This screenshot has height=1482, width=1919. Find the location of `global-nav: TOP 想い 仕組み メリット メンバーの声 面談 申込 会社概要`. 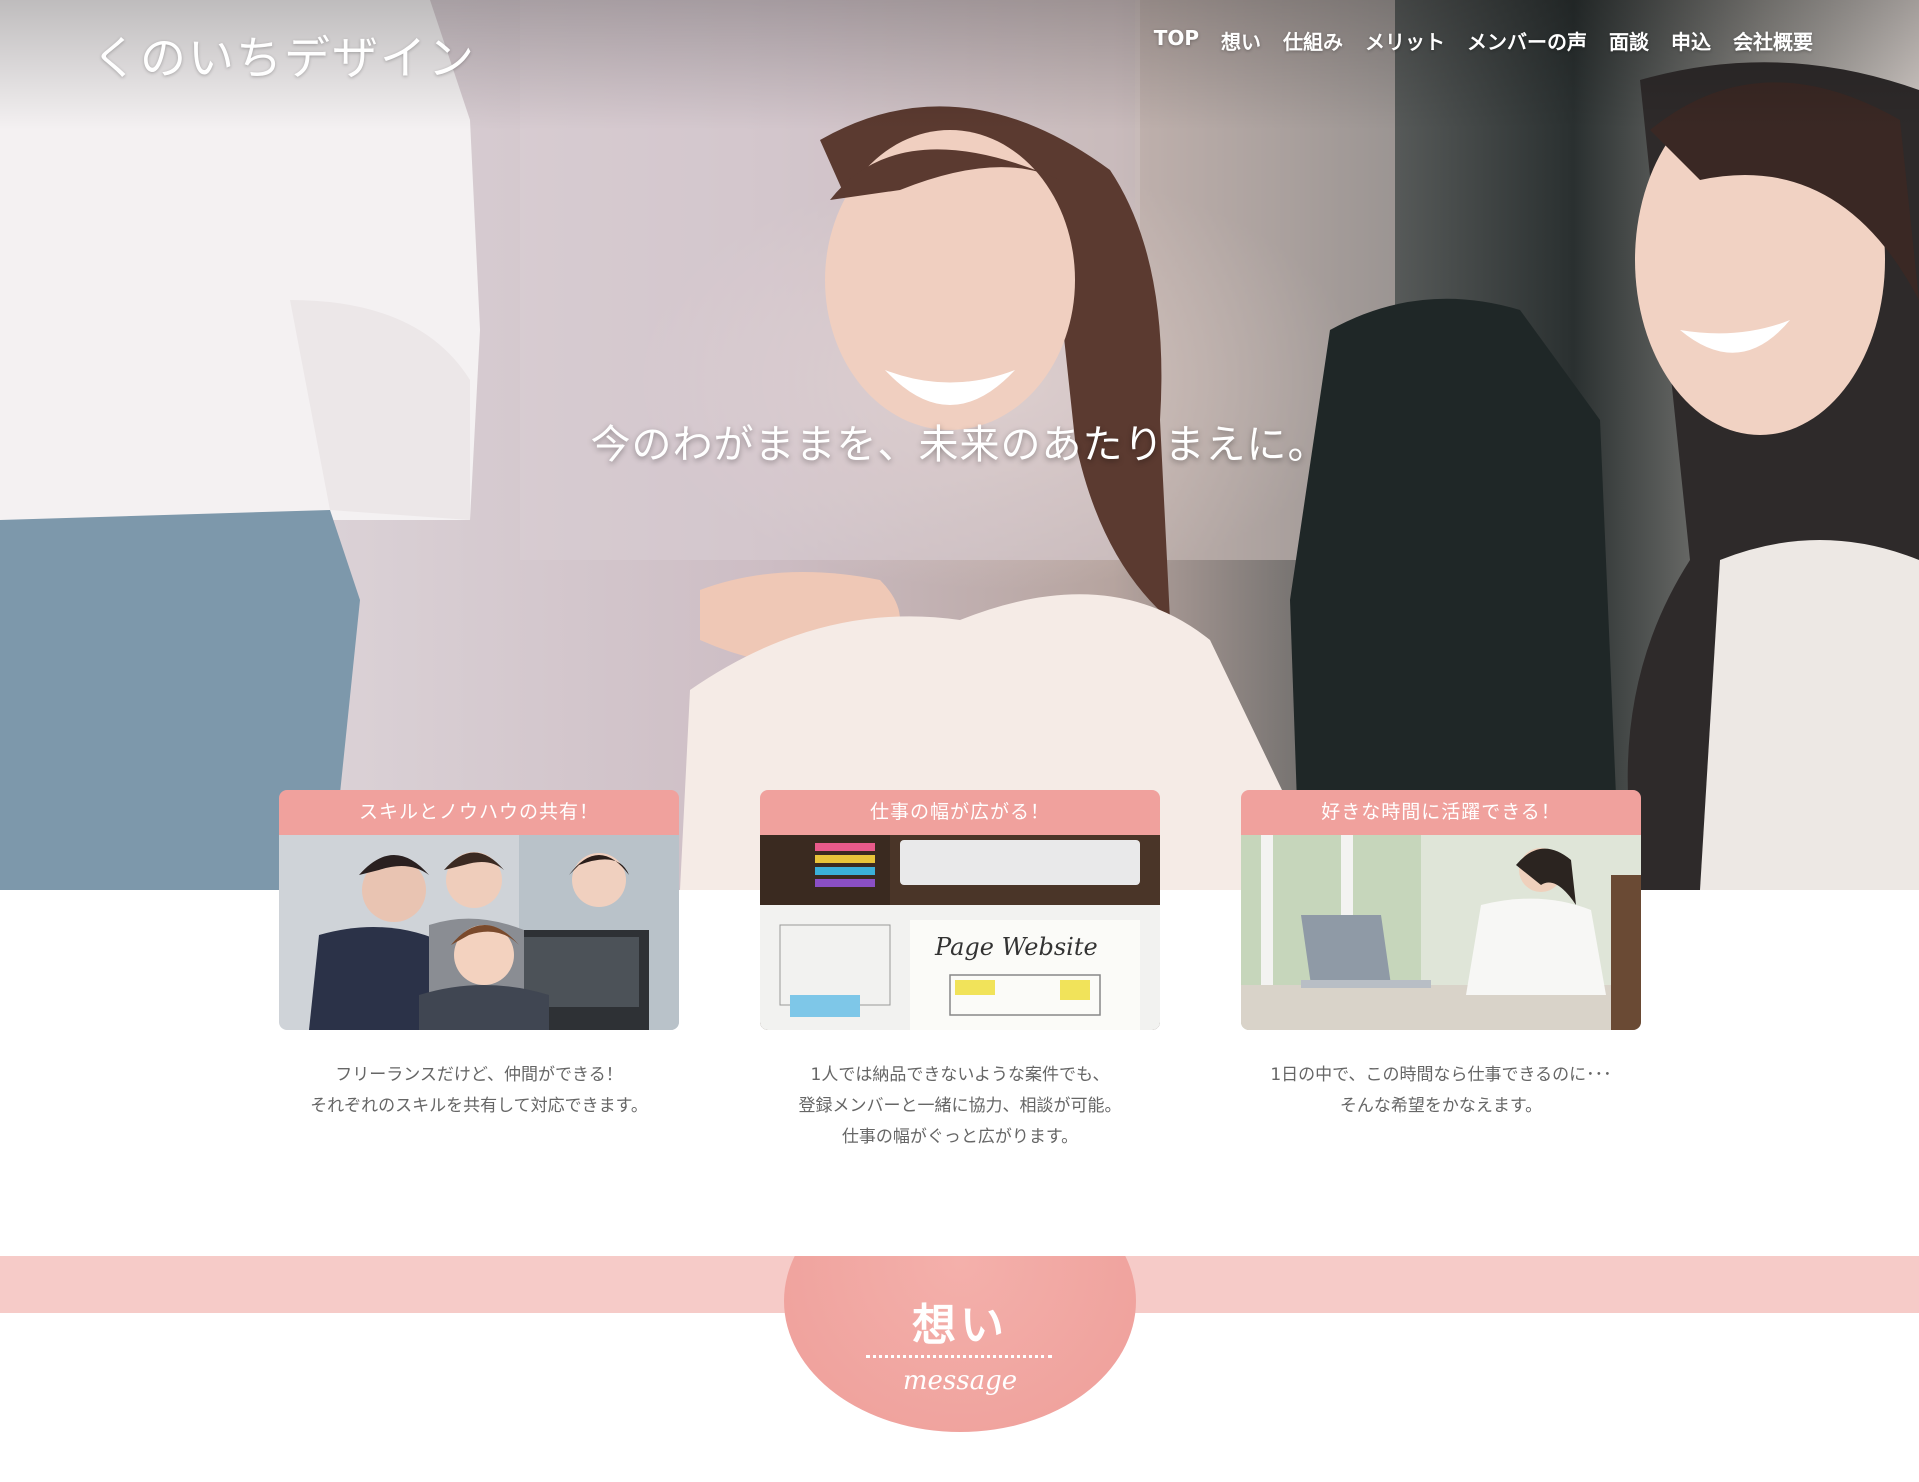

global-nav: TOP 想い 仕組み メリット メンバーの声 面談 申込 会社概要 is located at coordinates (1483, 40).